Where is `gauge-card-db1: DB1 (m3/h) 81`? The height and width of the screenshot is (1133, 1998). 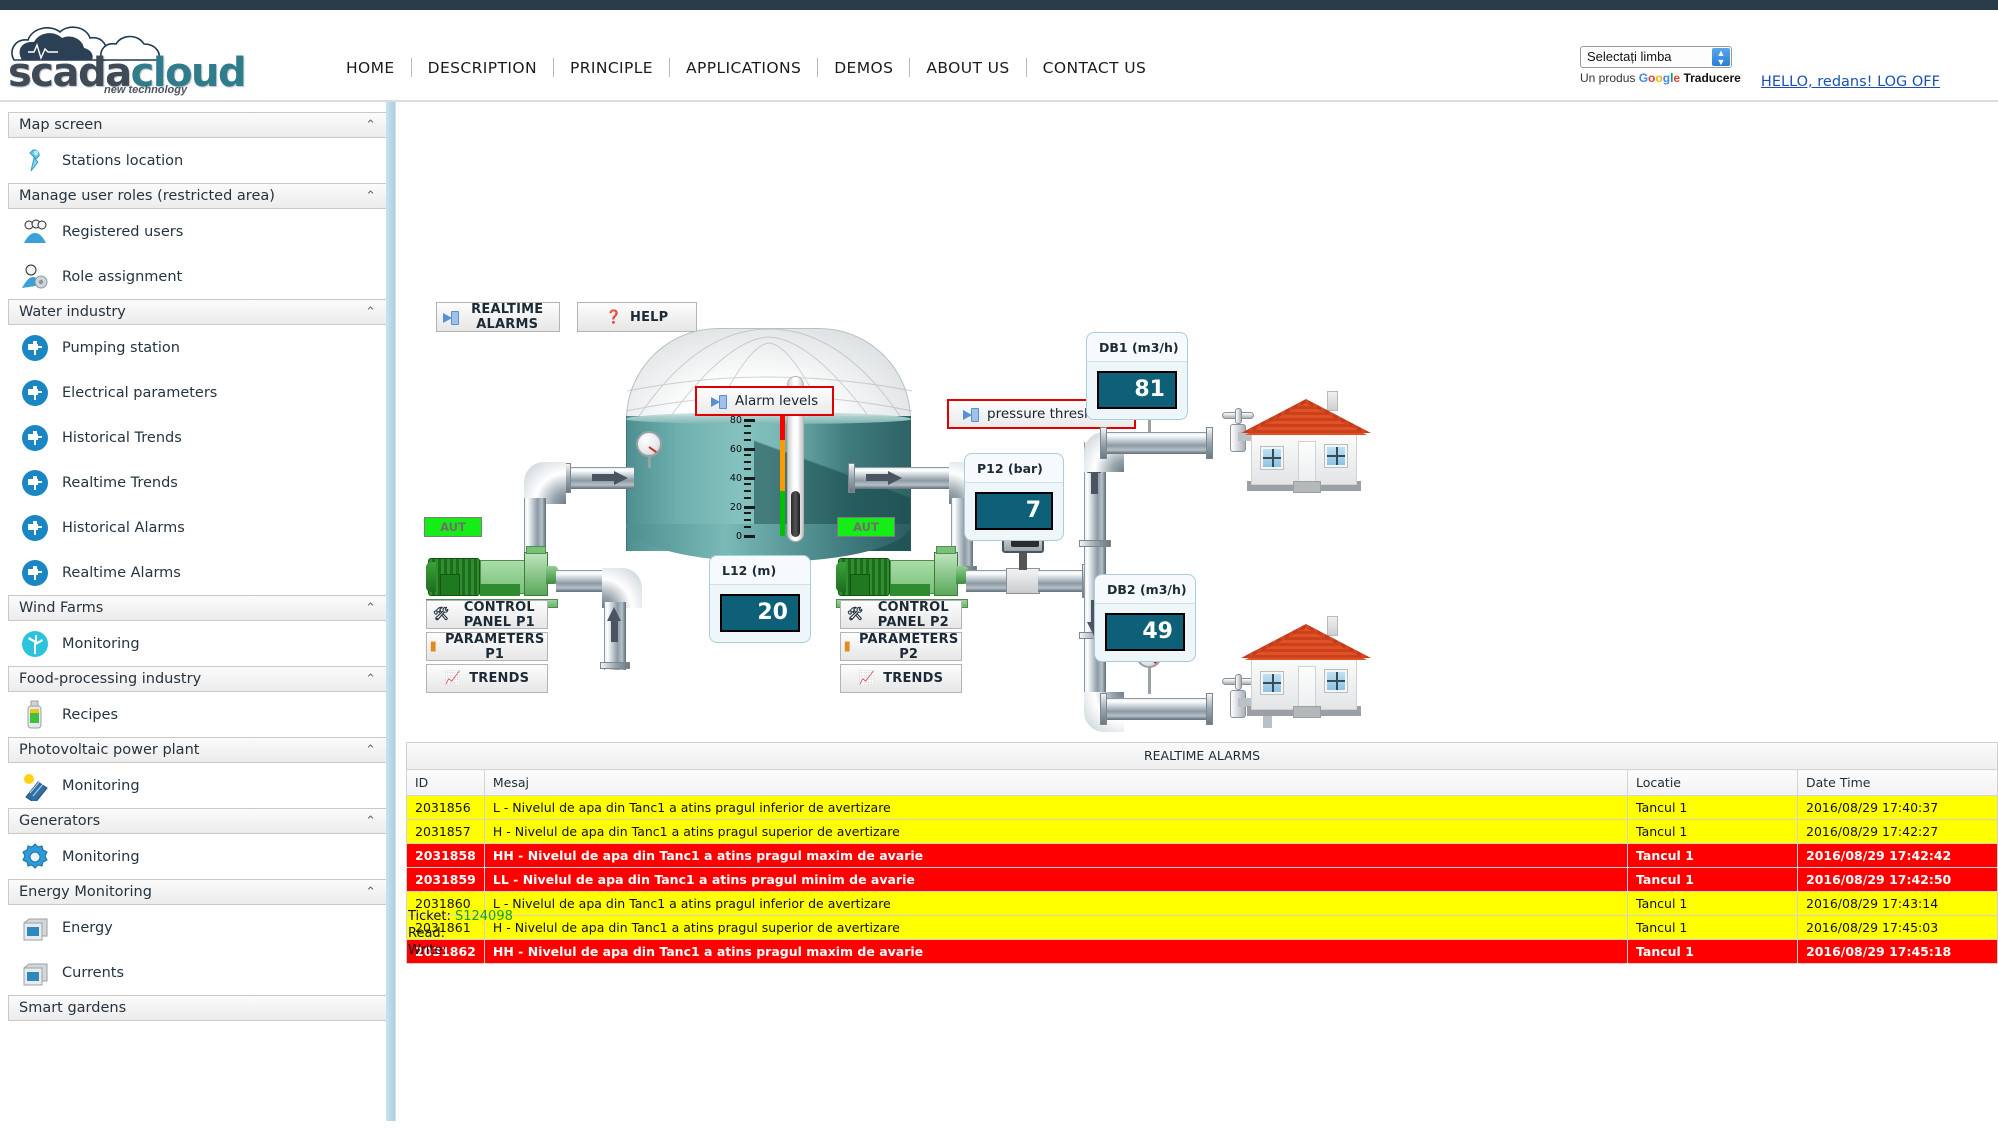
gauge-card-db1: DB1 (m3/h) 81 is located at coordinates (1137, 376).